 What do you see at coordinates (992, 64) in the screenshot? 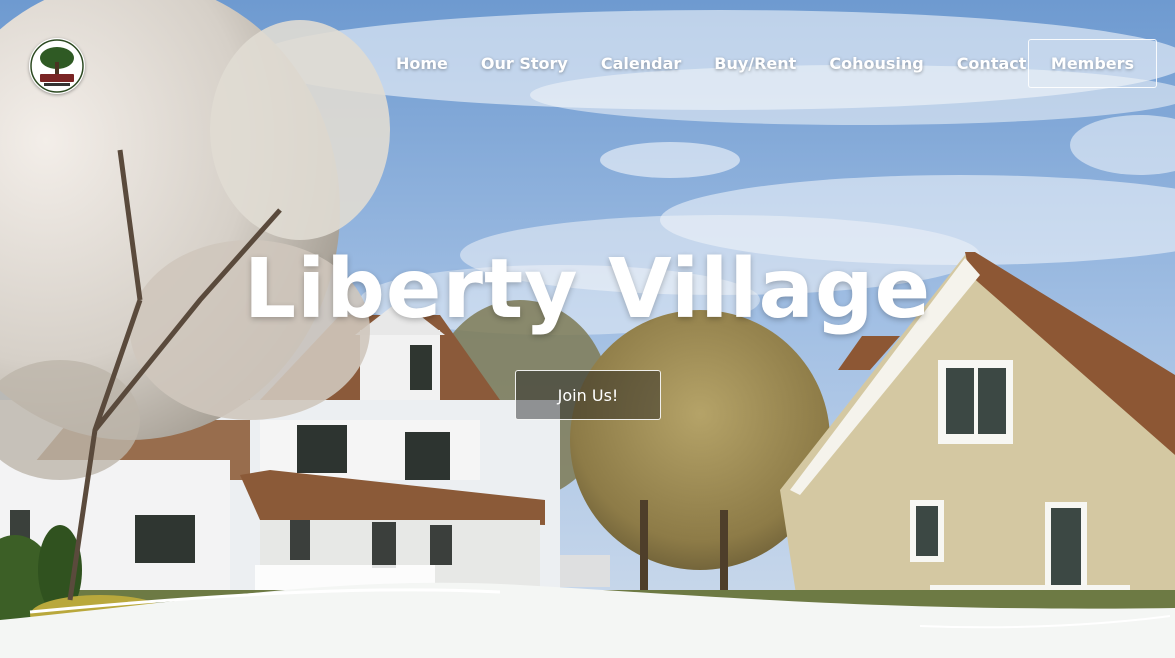
I see `nav-contact: Contact` at bounding box center [992, 64].